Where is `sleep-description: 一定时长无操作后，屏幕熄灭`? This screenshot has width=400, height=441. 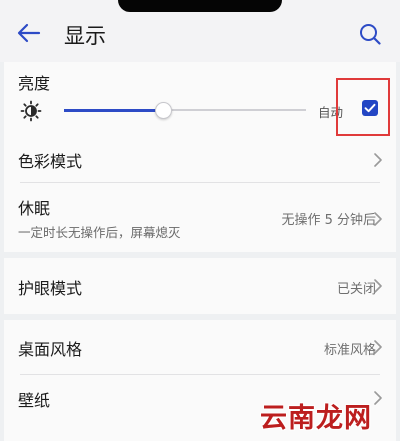
sleep-description: 一定时长无操作后，屏幕熄灭 is located at coordinates (99, 232).